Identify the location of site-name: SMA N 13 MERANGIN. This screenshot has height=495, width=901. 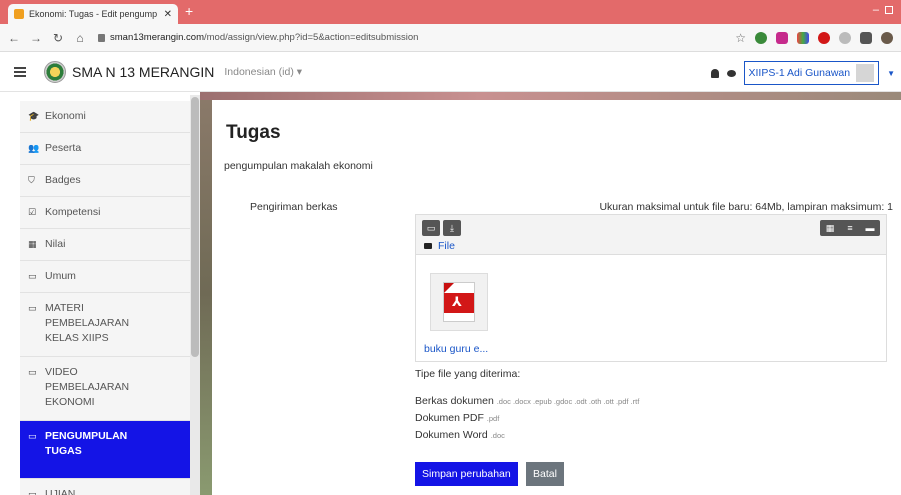
(143, 72).